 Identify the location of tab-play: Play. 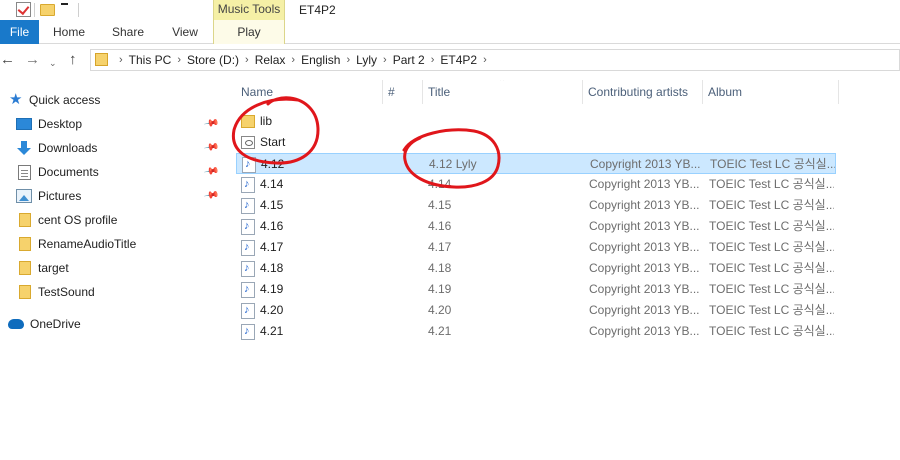
(249, 32).